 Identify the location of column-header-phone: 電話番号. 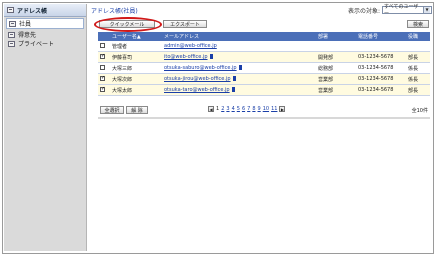
(381, 36).